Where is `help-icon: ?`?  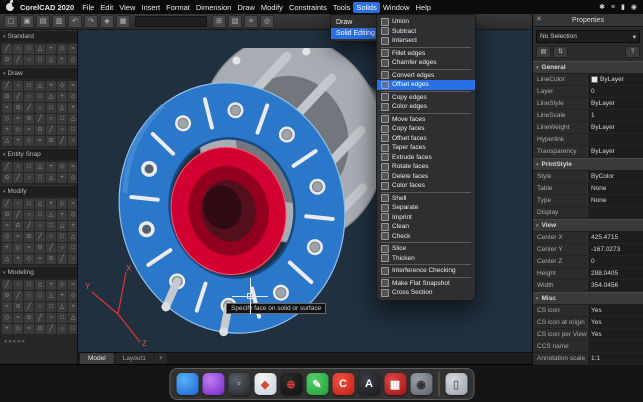
help-icon: ? is located at coordinates (632, 52).